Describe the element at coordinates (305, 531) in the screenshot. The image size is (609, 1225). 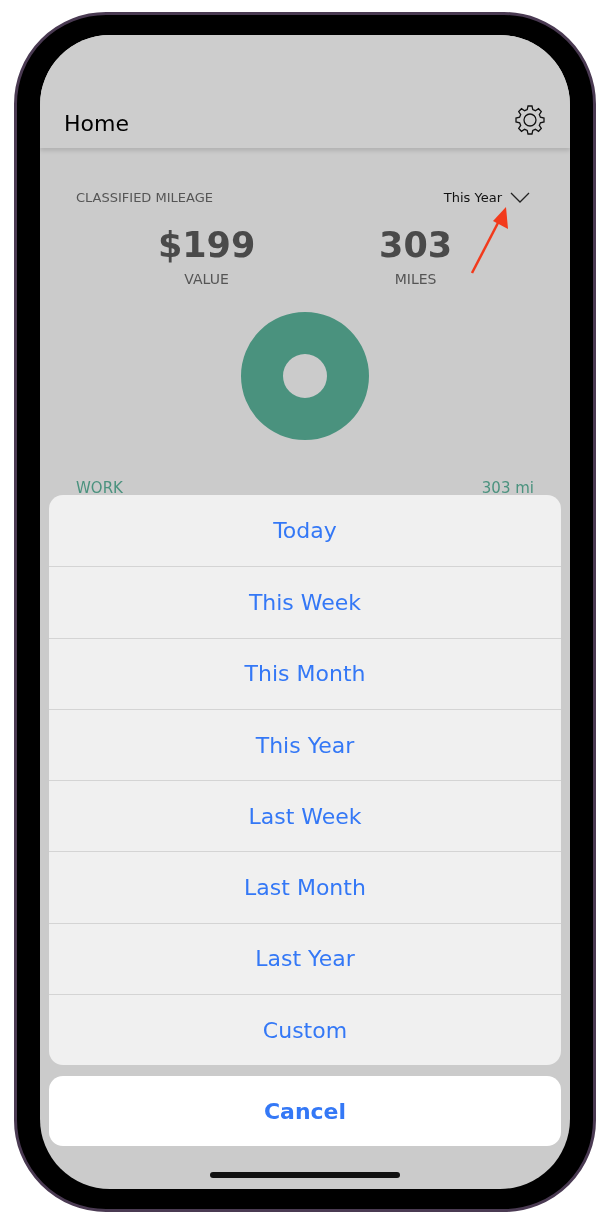
I see `period-option: Today` at that location.